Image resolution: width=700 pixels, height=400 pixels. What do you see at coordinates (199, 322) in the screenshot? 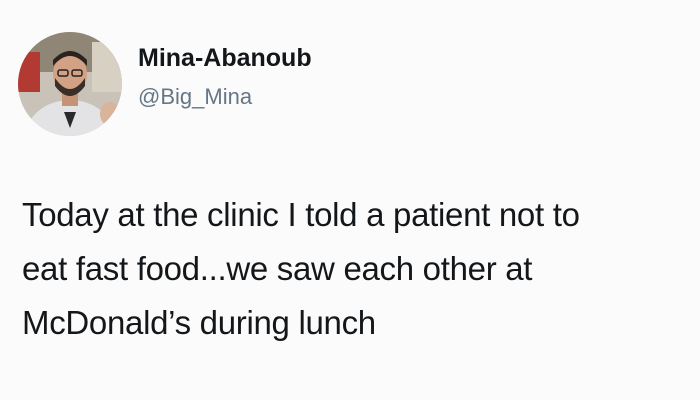
I see `tweet-text-line: McDonald’s during lunch` at bounding box center [199, 322].